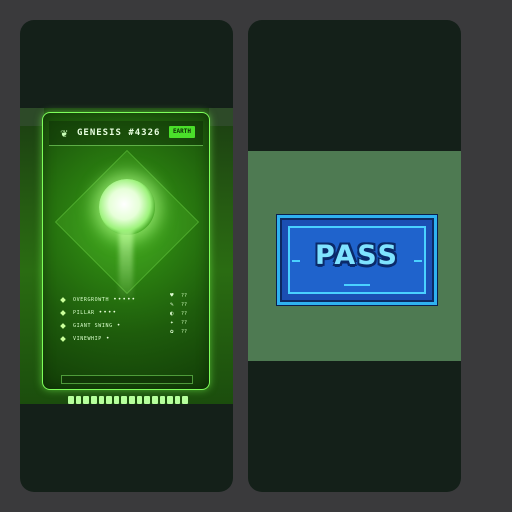 The image size is (512, 512). Describe the element at coordinates (64, 133) in the screenshot. I see `leaf-gem-icon: ❦` at that location.